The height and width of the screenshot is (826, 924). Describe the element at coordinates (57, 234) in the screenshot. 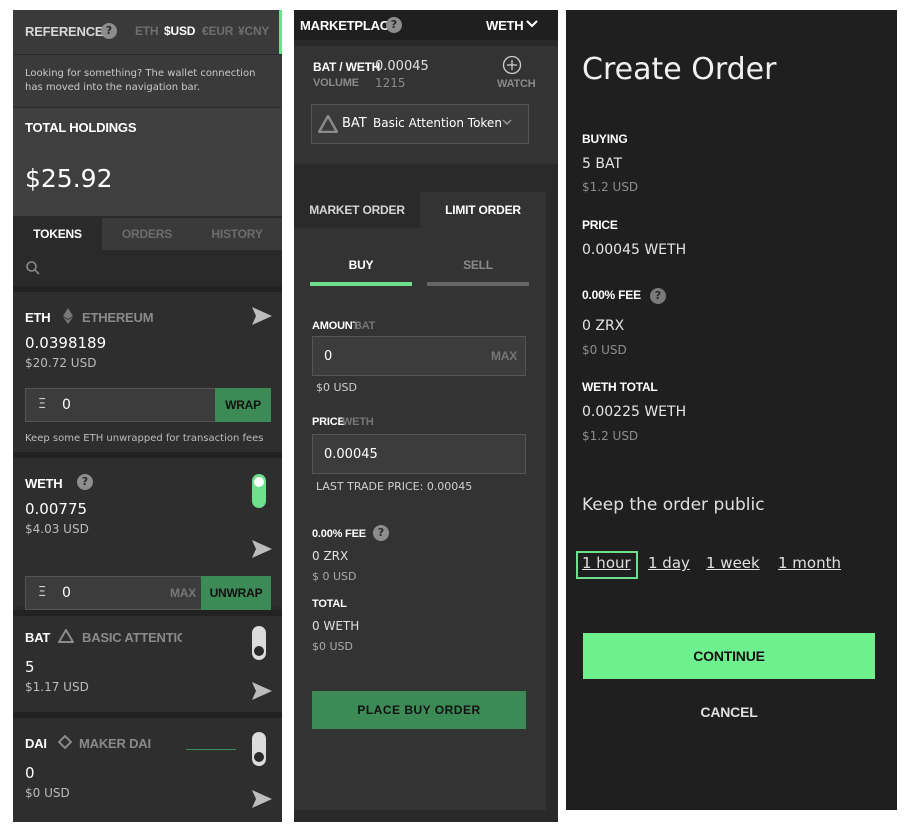

I see `tab-tokens: TOKENS` at that location.